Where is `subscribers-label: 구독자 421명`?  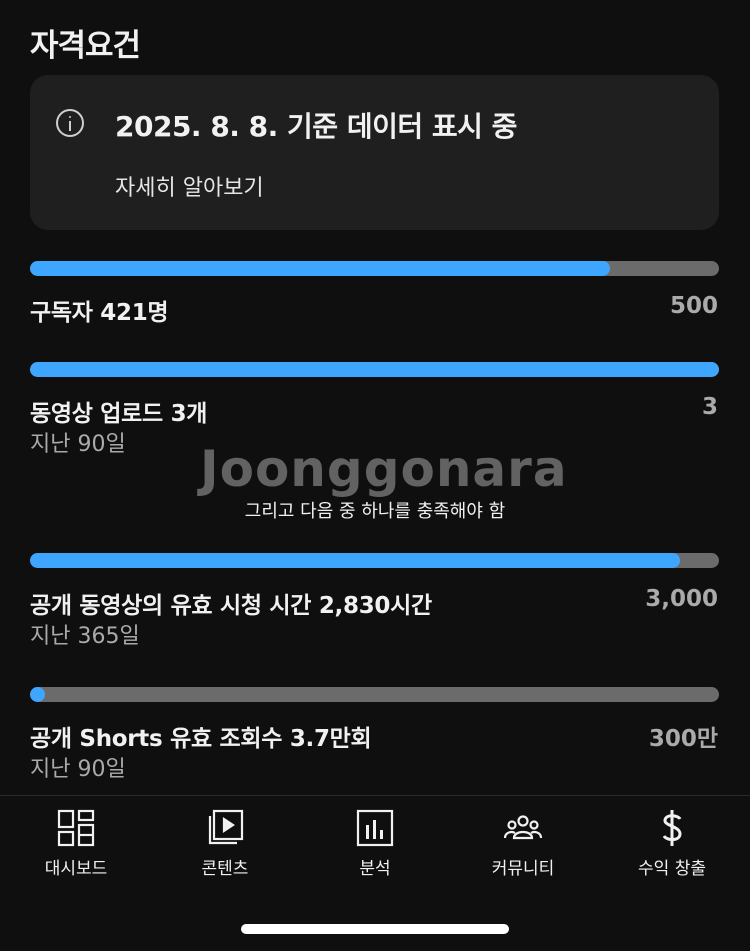 subscribers-label: 구독자 421명 is located at coordinates (99, 313).